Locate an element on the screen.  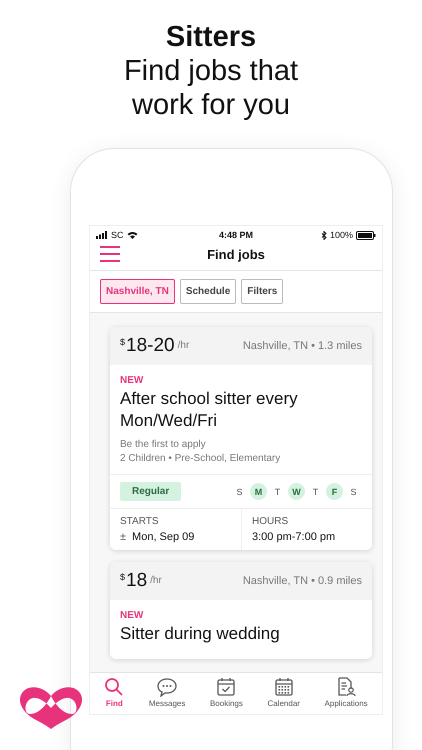
wifi-icon is located at coordinates (132, 235).